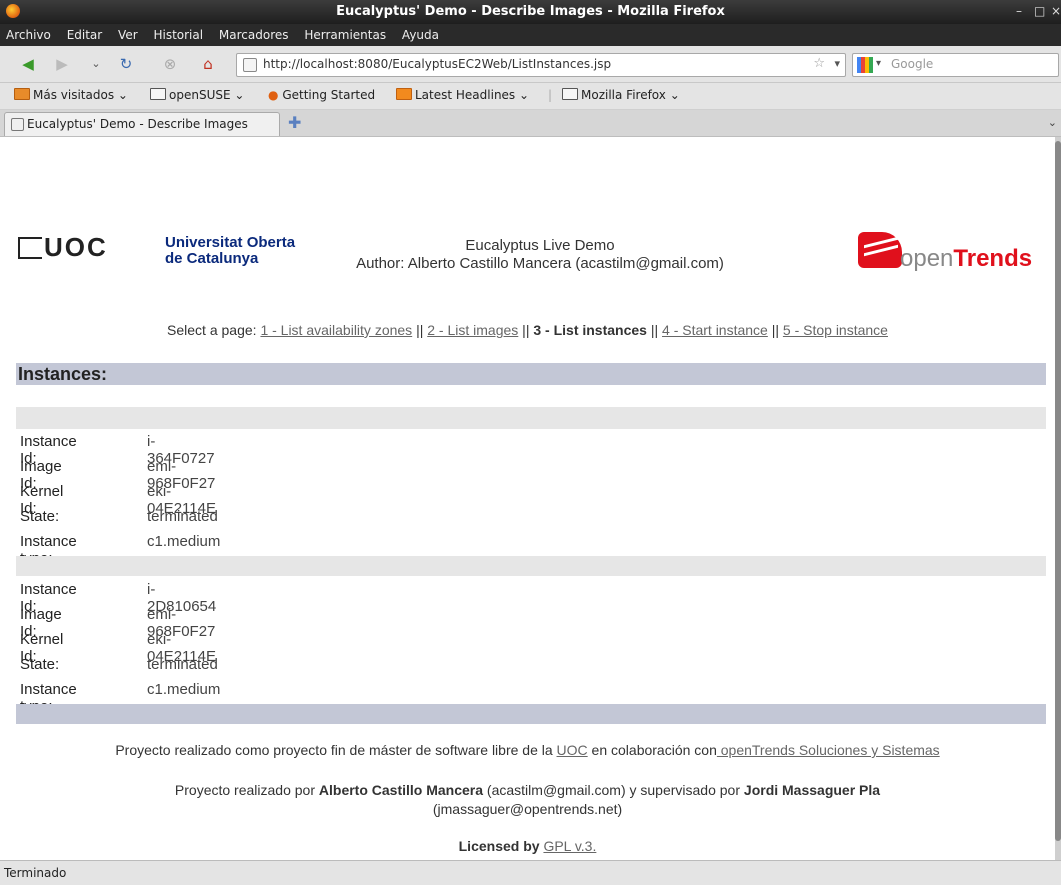 The height and width of the screenshot is (885, 1061). I want to click on section-header: Instances:, so click(531, 374).